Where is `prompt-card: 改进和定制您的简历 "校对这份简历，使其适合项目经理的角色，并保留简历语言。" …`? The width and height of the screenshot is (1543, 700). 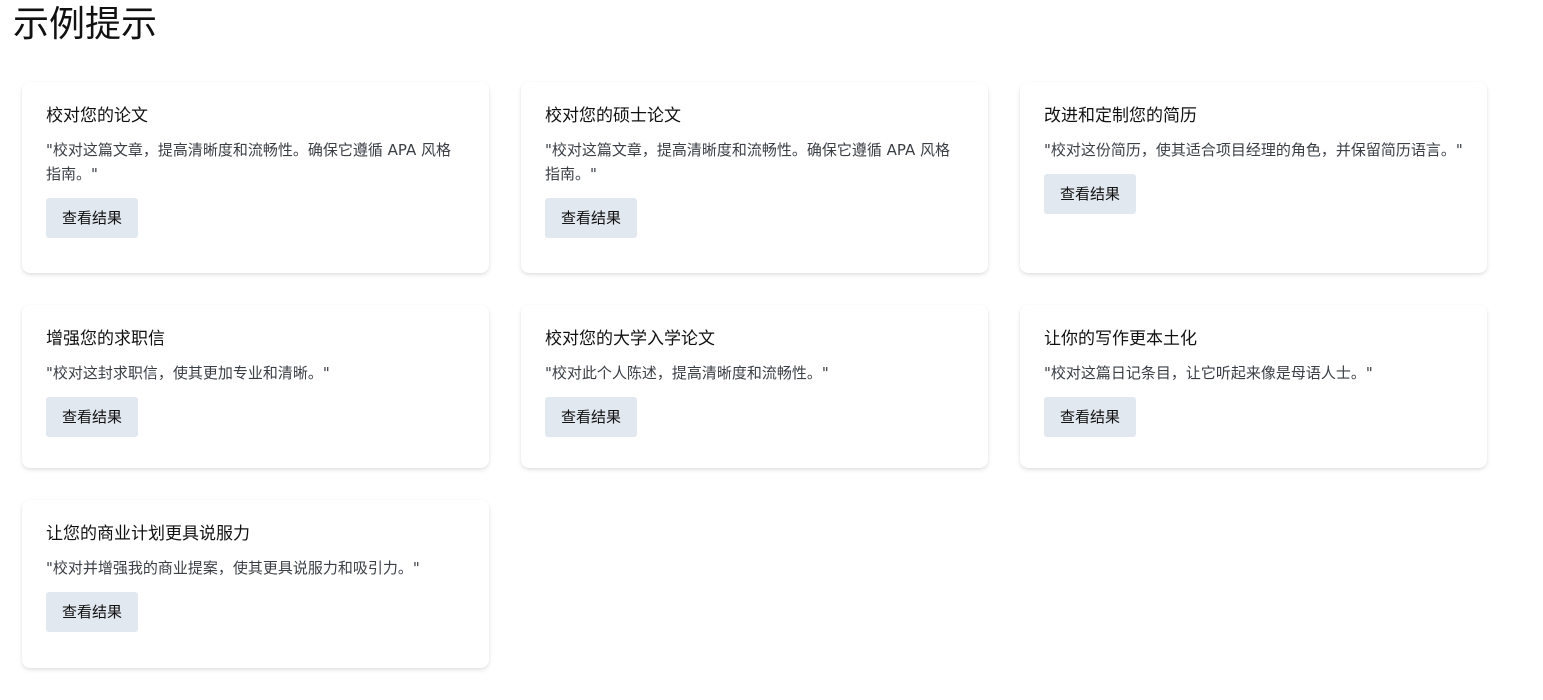
prompt-card: 改进和定制您的简历 "校对这份简历，使其适合项目经理的角色，并保留简历语言。" … is located at coordinates (1253, 177).